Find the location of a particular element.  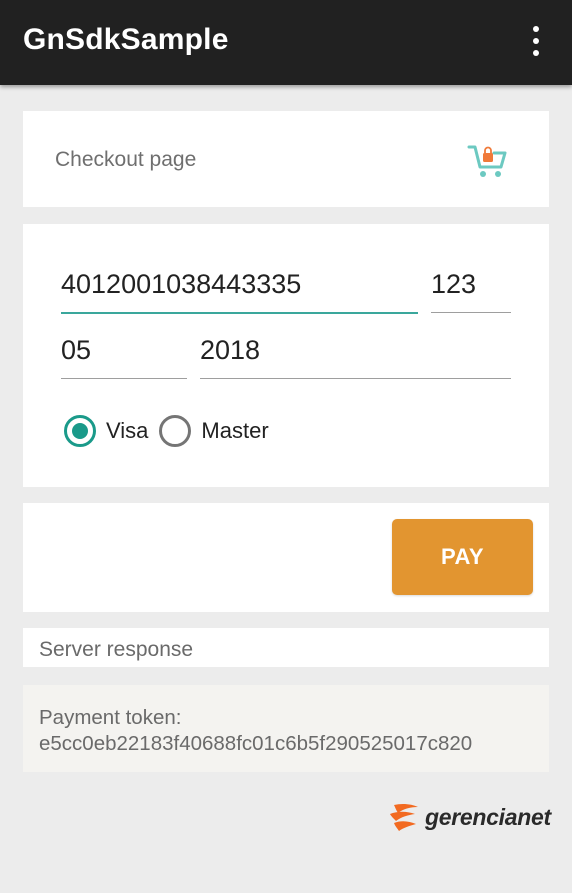

cvv-field is located at coordinates (471, 288).